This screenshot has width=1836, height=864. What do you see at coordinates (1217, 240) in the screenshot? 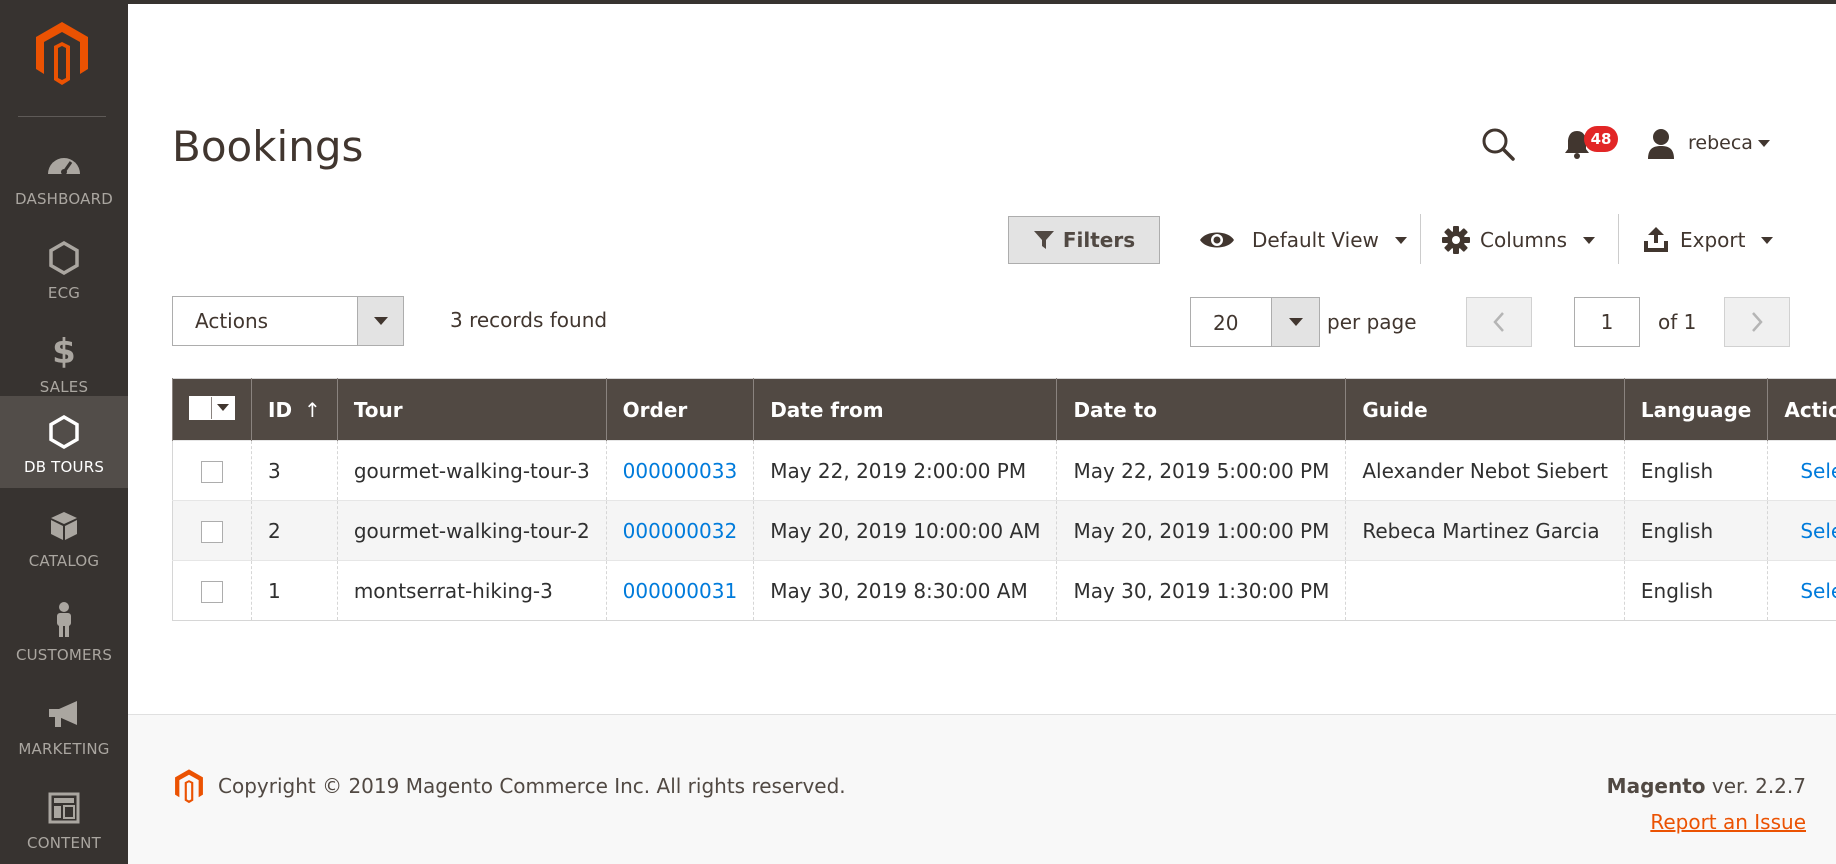
I see `eye-icon` at bounding box center [1217, 240].